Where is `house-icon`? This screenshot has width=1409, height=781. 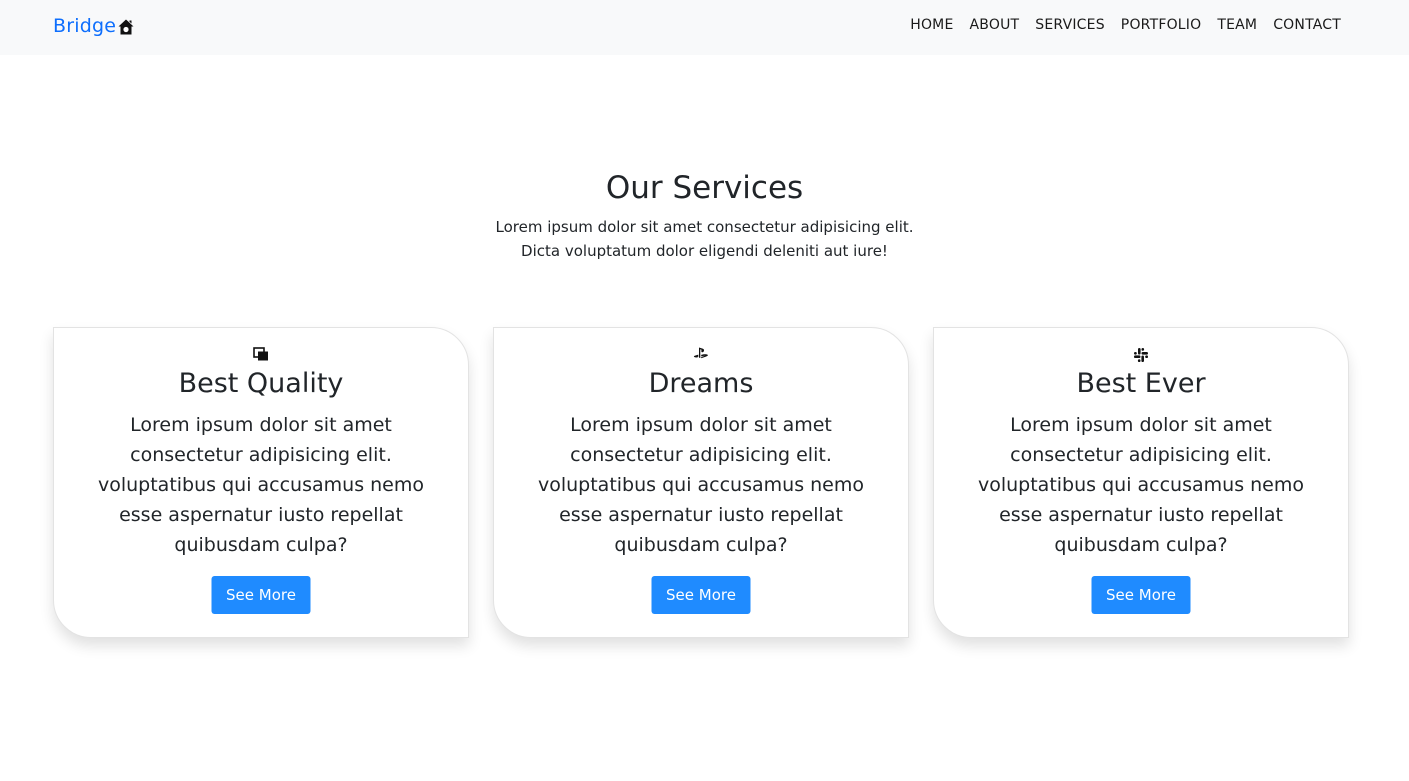 house-icon is located at coordinates (126, 27).